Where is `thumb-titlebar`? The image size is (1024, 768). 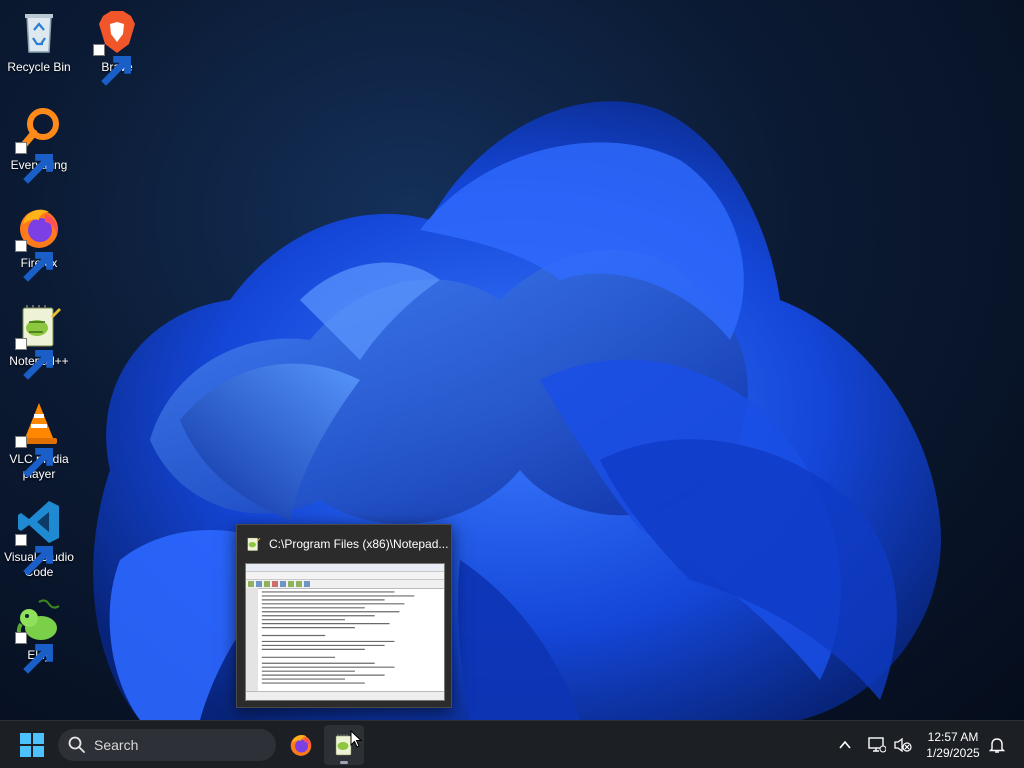
thumb-titlebar is located at coordinates (345, 568).